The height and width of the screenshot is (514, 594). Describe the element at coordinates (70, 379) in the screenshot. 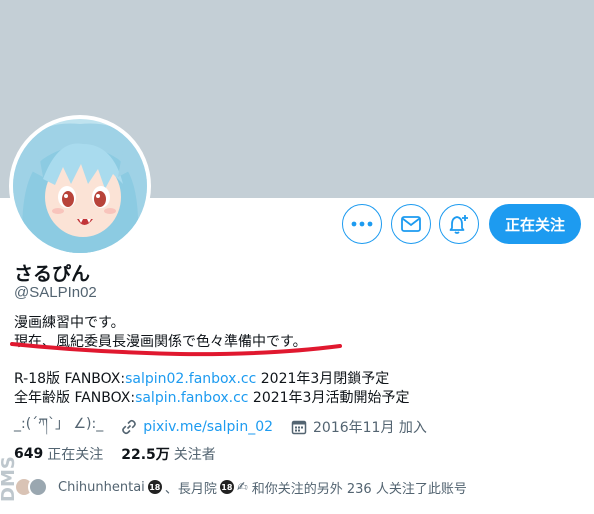

I see `fanbox-r18-prefix: R-18版 FANBOX:` at that location.